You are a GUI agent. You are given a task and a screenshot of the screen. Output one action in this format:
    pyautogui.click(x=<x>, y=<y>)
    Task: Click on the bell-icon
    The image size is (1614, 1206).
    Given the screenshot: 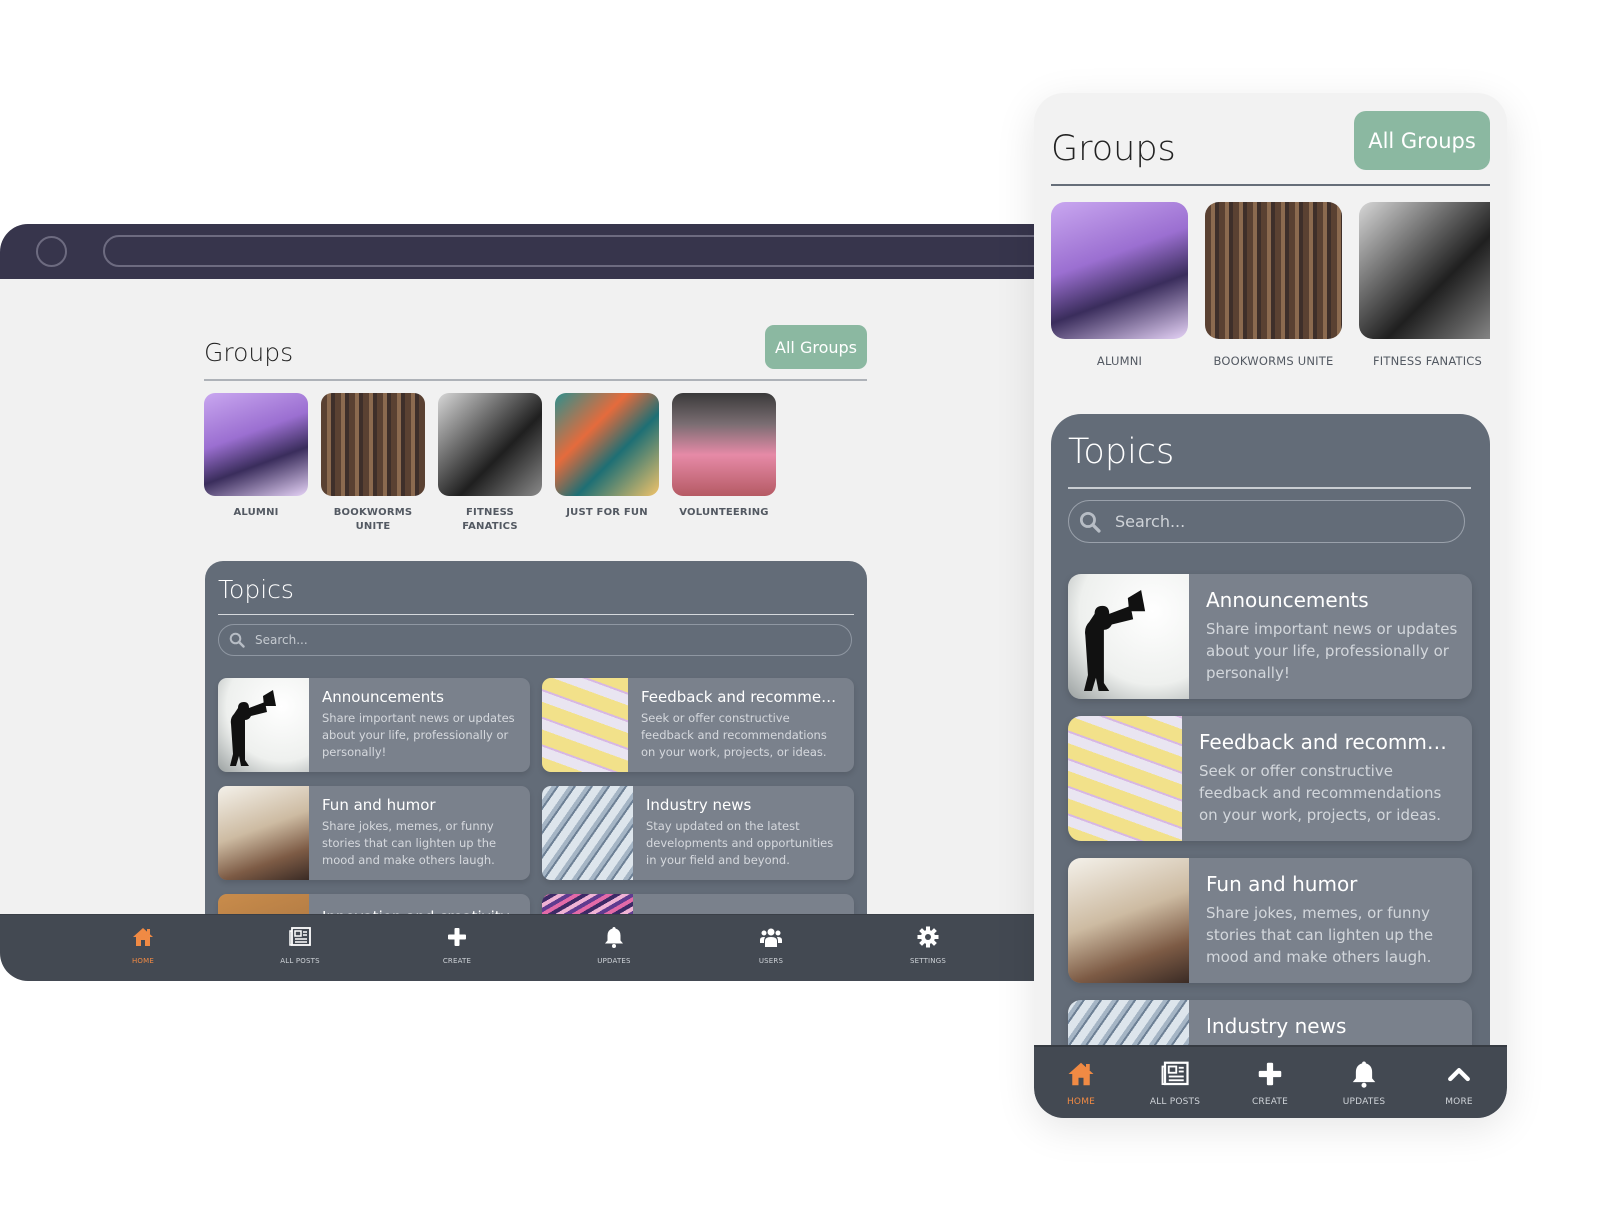 What is the action you would take?
    pyautogui.click(x=1364, y=1074)
    